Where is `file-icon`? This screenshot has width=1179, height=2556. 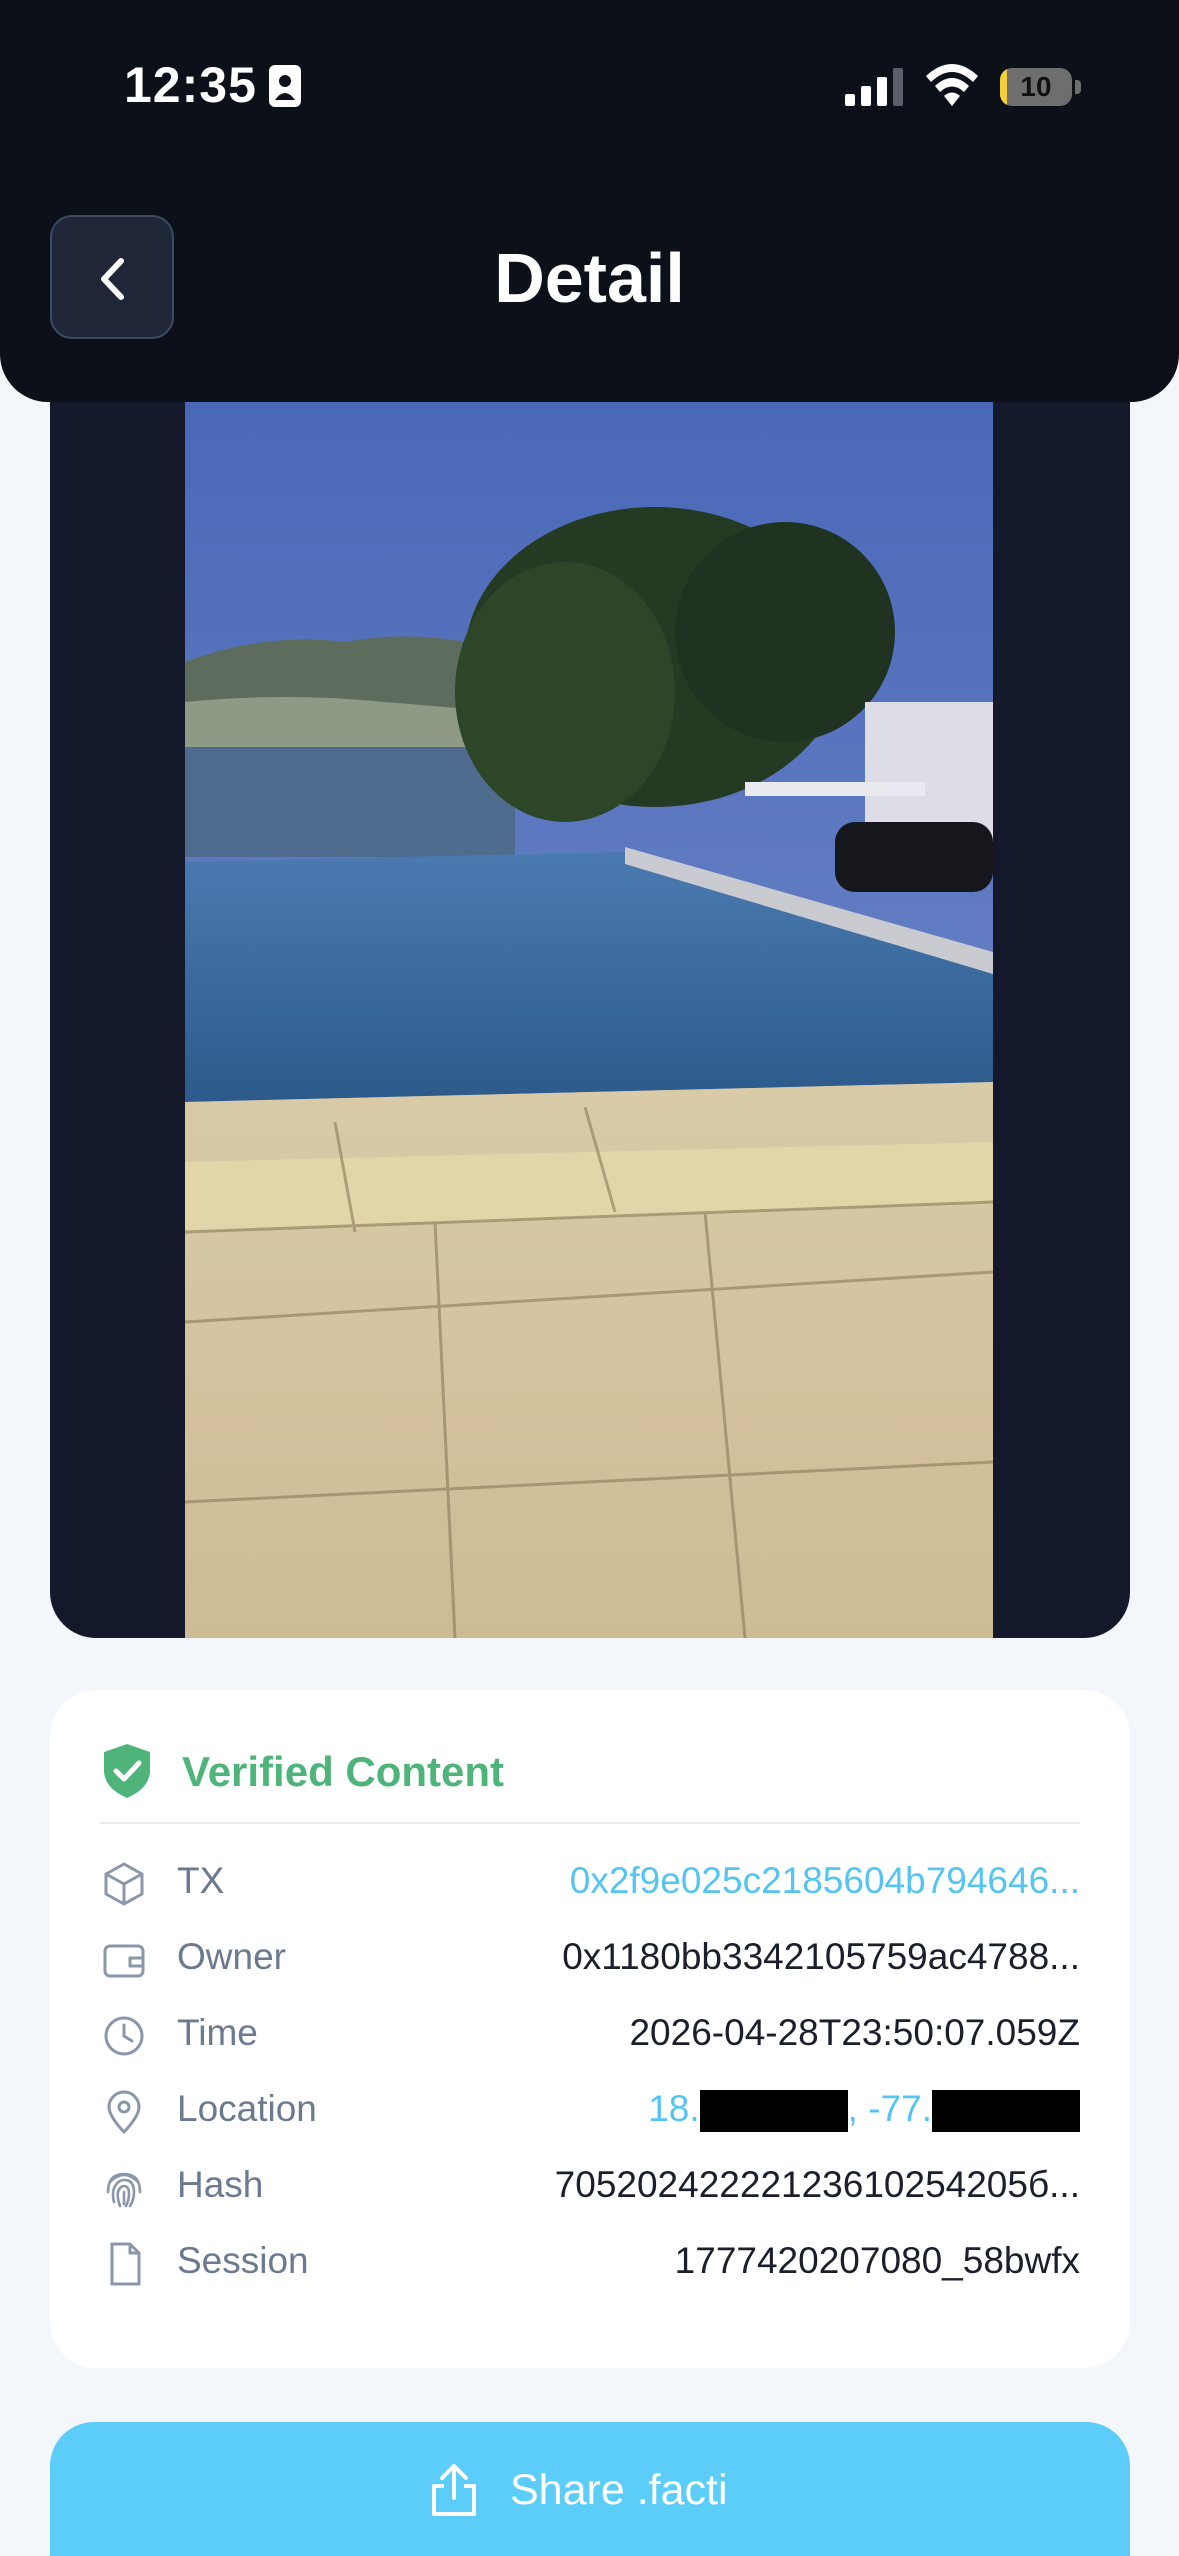 file-icon is located at coordinates (125, 2264).